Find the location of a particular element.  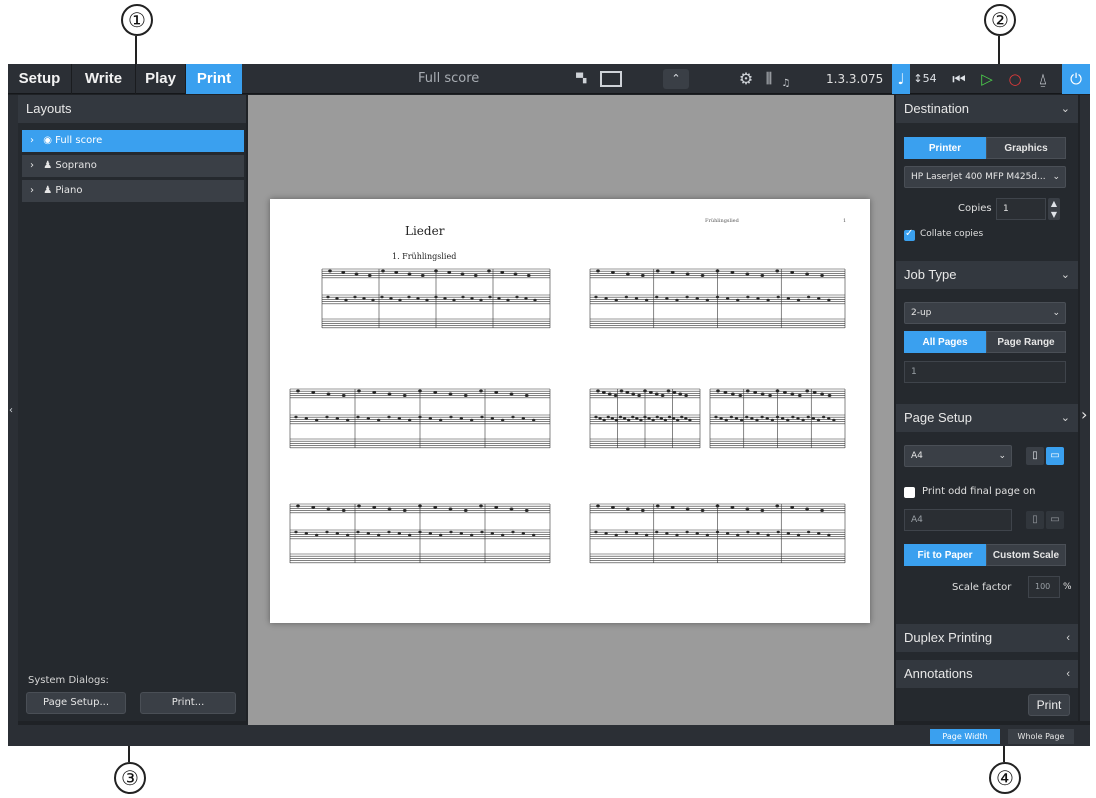

play-icon: ▷ is located at coordinates (987, 79).